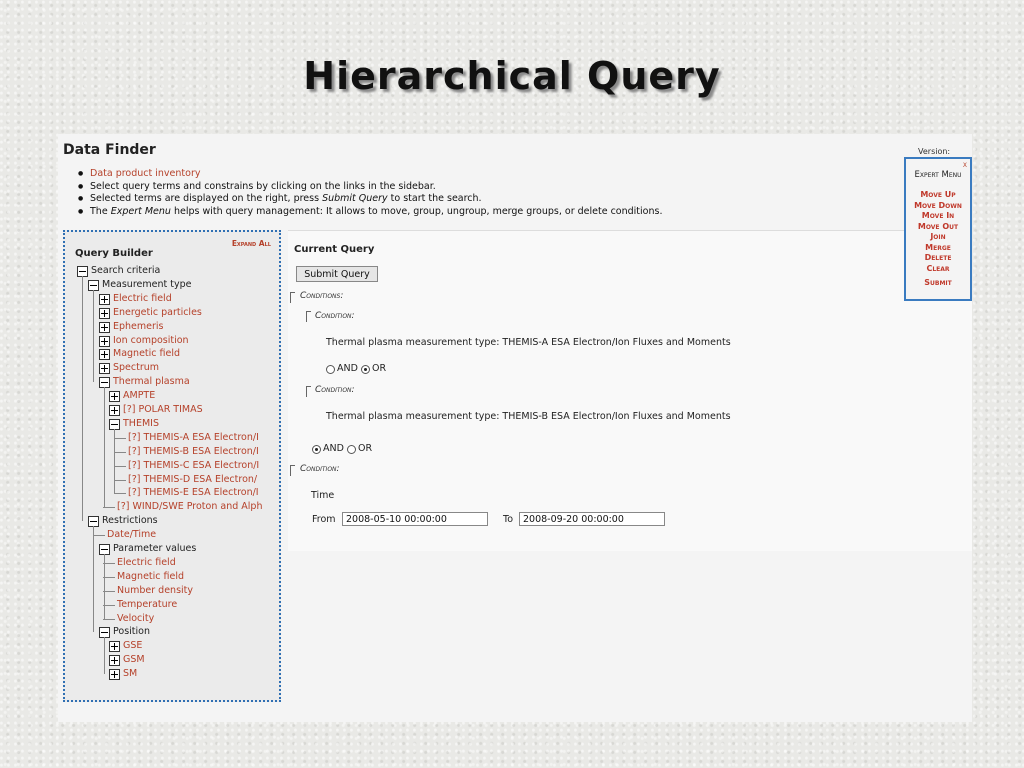  I want to click on expert-clear-button: Clear, so click(938, 269).